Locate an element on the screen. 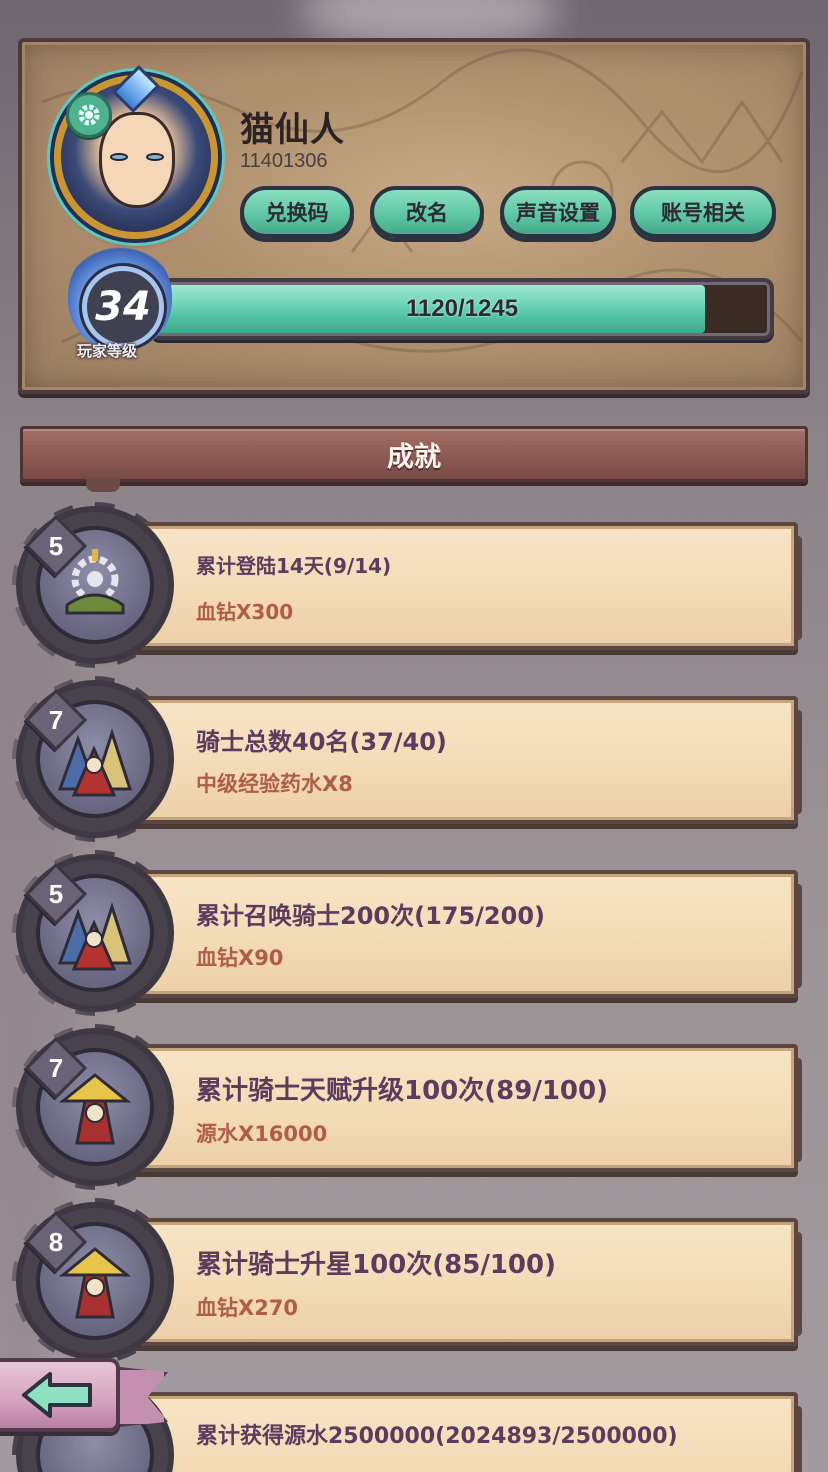  back-arrow-icon is located at coordinates (58, 1395).